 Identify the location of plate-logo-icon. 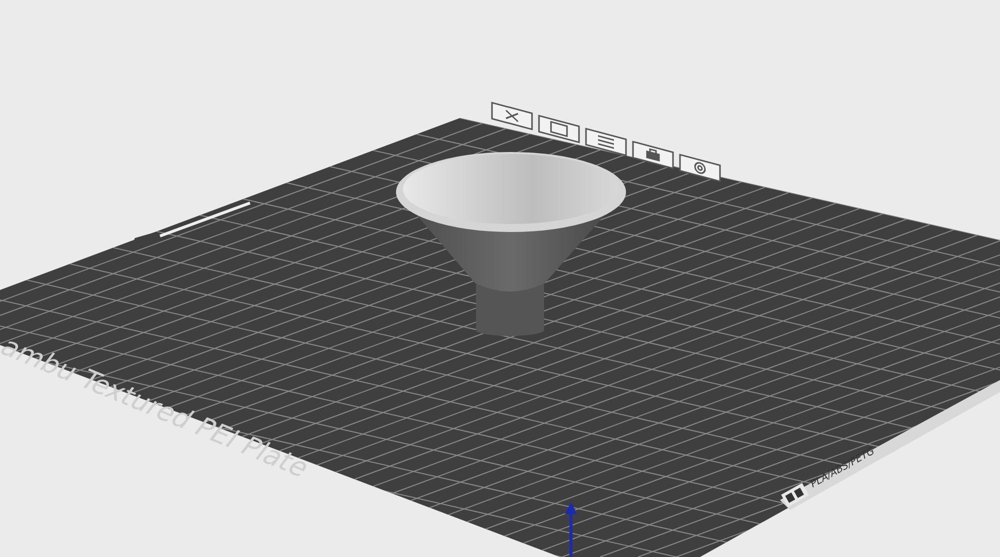
(795, 495).